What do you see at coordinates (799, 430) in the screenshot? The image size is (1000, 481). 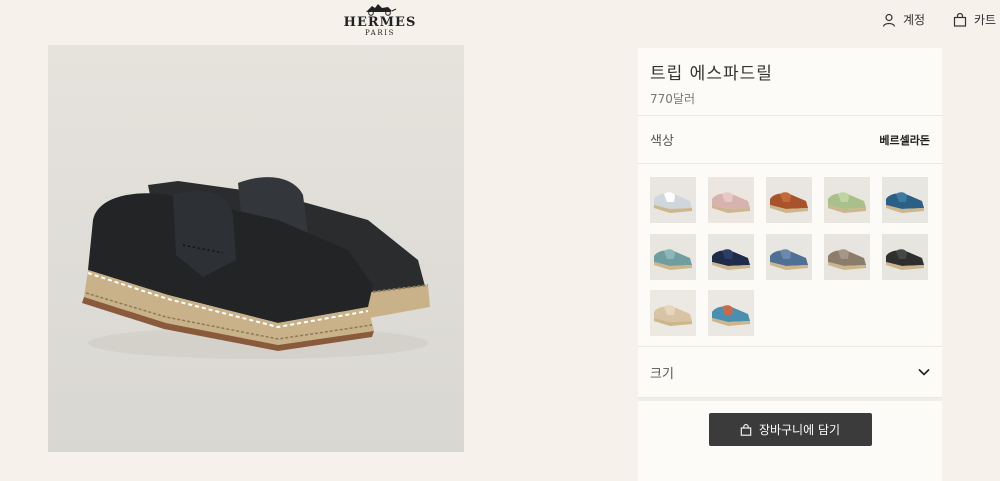 I see `add-to-cart-label: 장바구니에 담기` at bounding box center [799, 430].